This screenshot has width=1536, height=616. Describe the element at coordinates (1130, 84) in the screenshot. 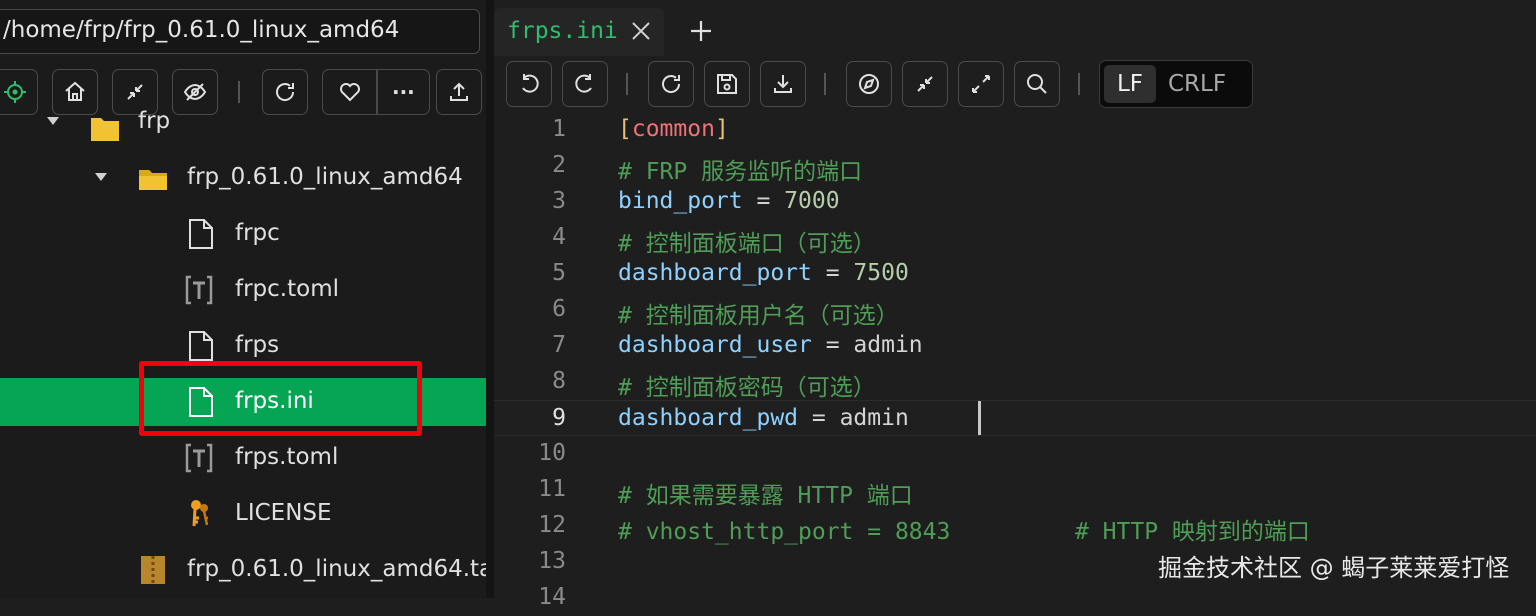

I see `eol-lf-option: LF` at that location.